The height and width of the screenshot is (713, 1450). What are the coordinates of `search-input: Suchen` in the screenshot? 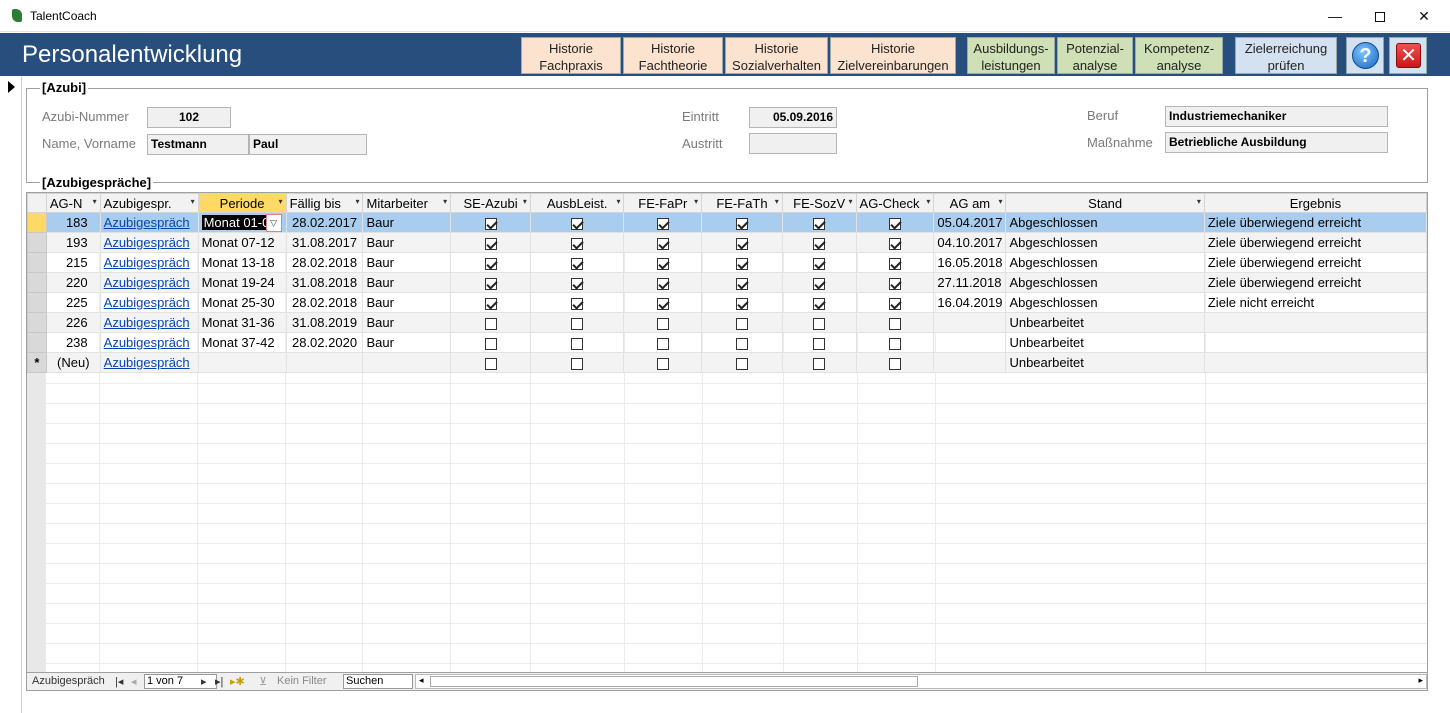 It's located at (378, 681).